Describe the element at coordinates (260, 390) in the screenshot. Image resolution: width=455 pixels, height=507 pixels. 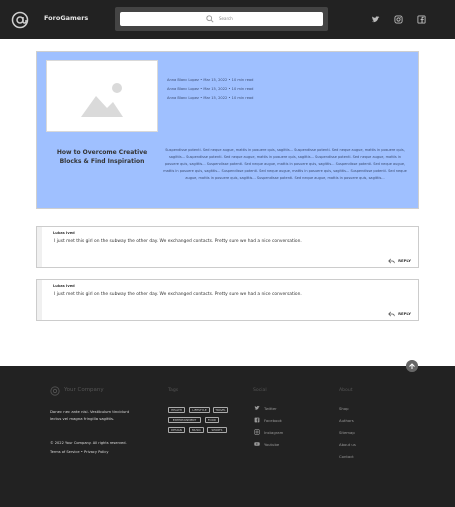
I see `social-heading: Social` at that location.